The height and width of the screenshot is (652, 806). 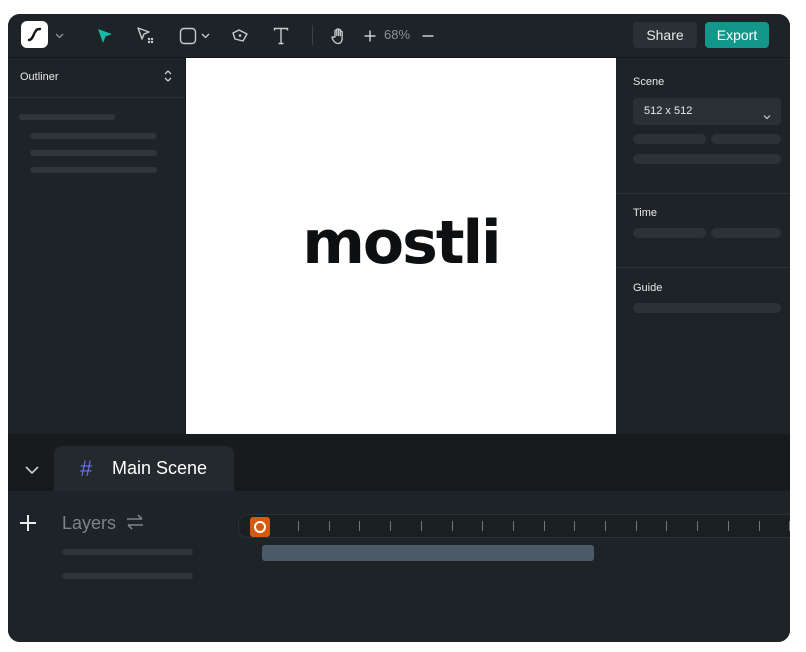 What do you see at coordinates (160, 468) in the screenshot?
I see `scene-tab-label: Main Scene` at bounding box center [160, 468].